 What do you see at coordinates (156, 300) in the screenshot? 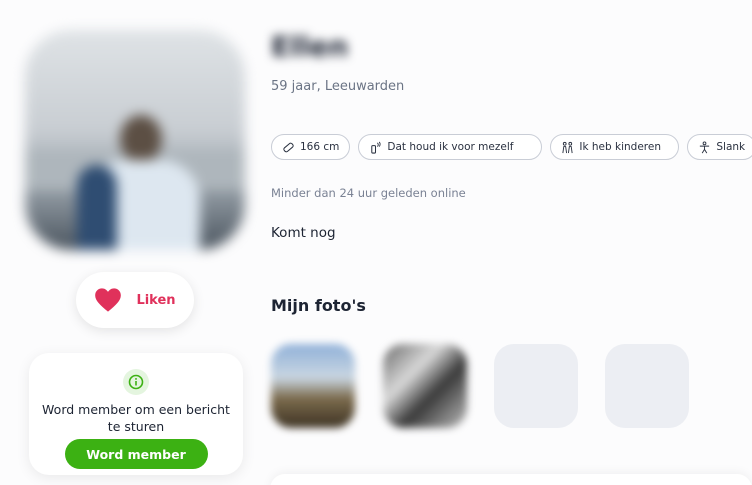
I see `like-label: Liken` at bounding box center [156, 300].